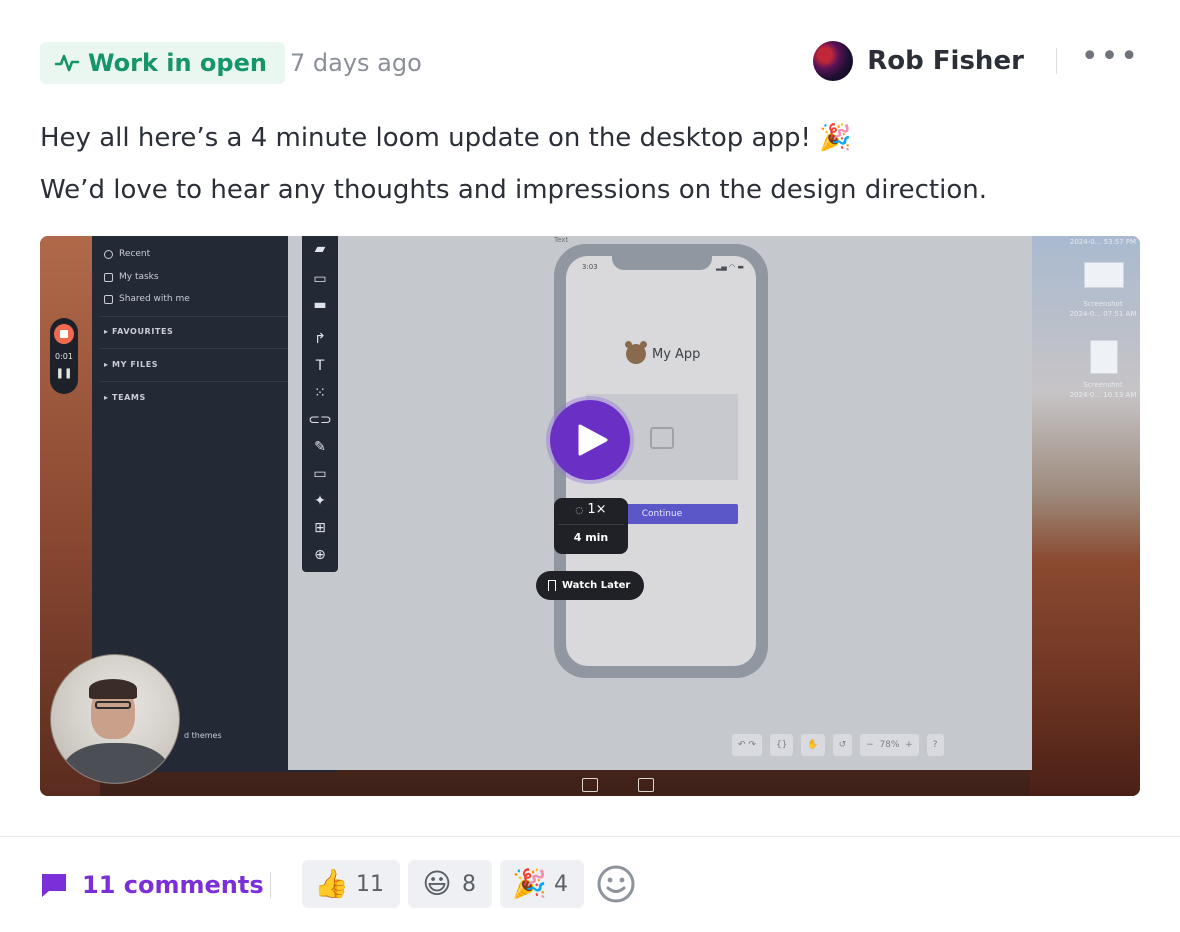  Describe the element at coordinates (1056, 61) in the screenshot. I see `header-divider` at that location.